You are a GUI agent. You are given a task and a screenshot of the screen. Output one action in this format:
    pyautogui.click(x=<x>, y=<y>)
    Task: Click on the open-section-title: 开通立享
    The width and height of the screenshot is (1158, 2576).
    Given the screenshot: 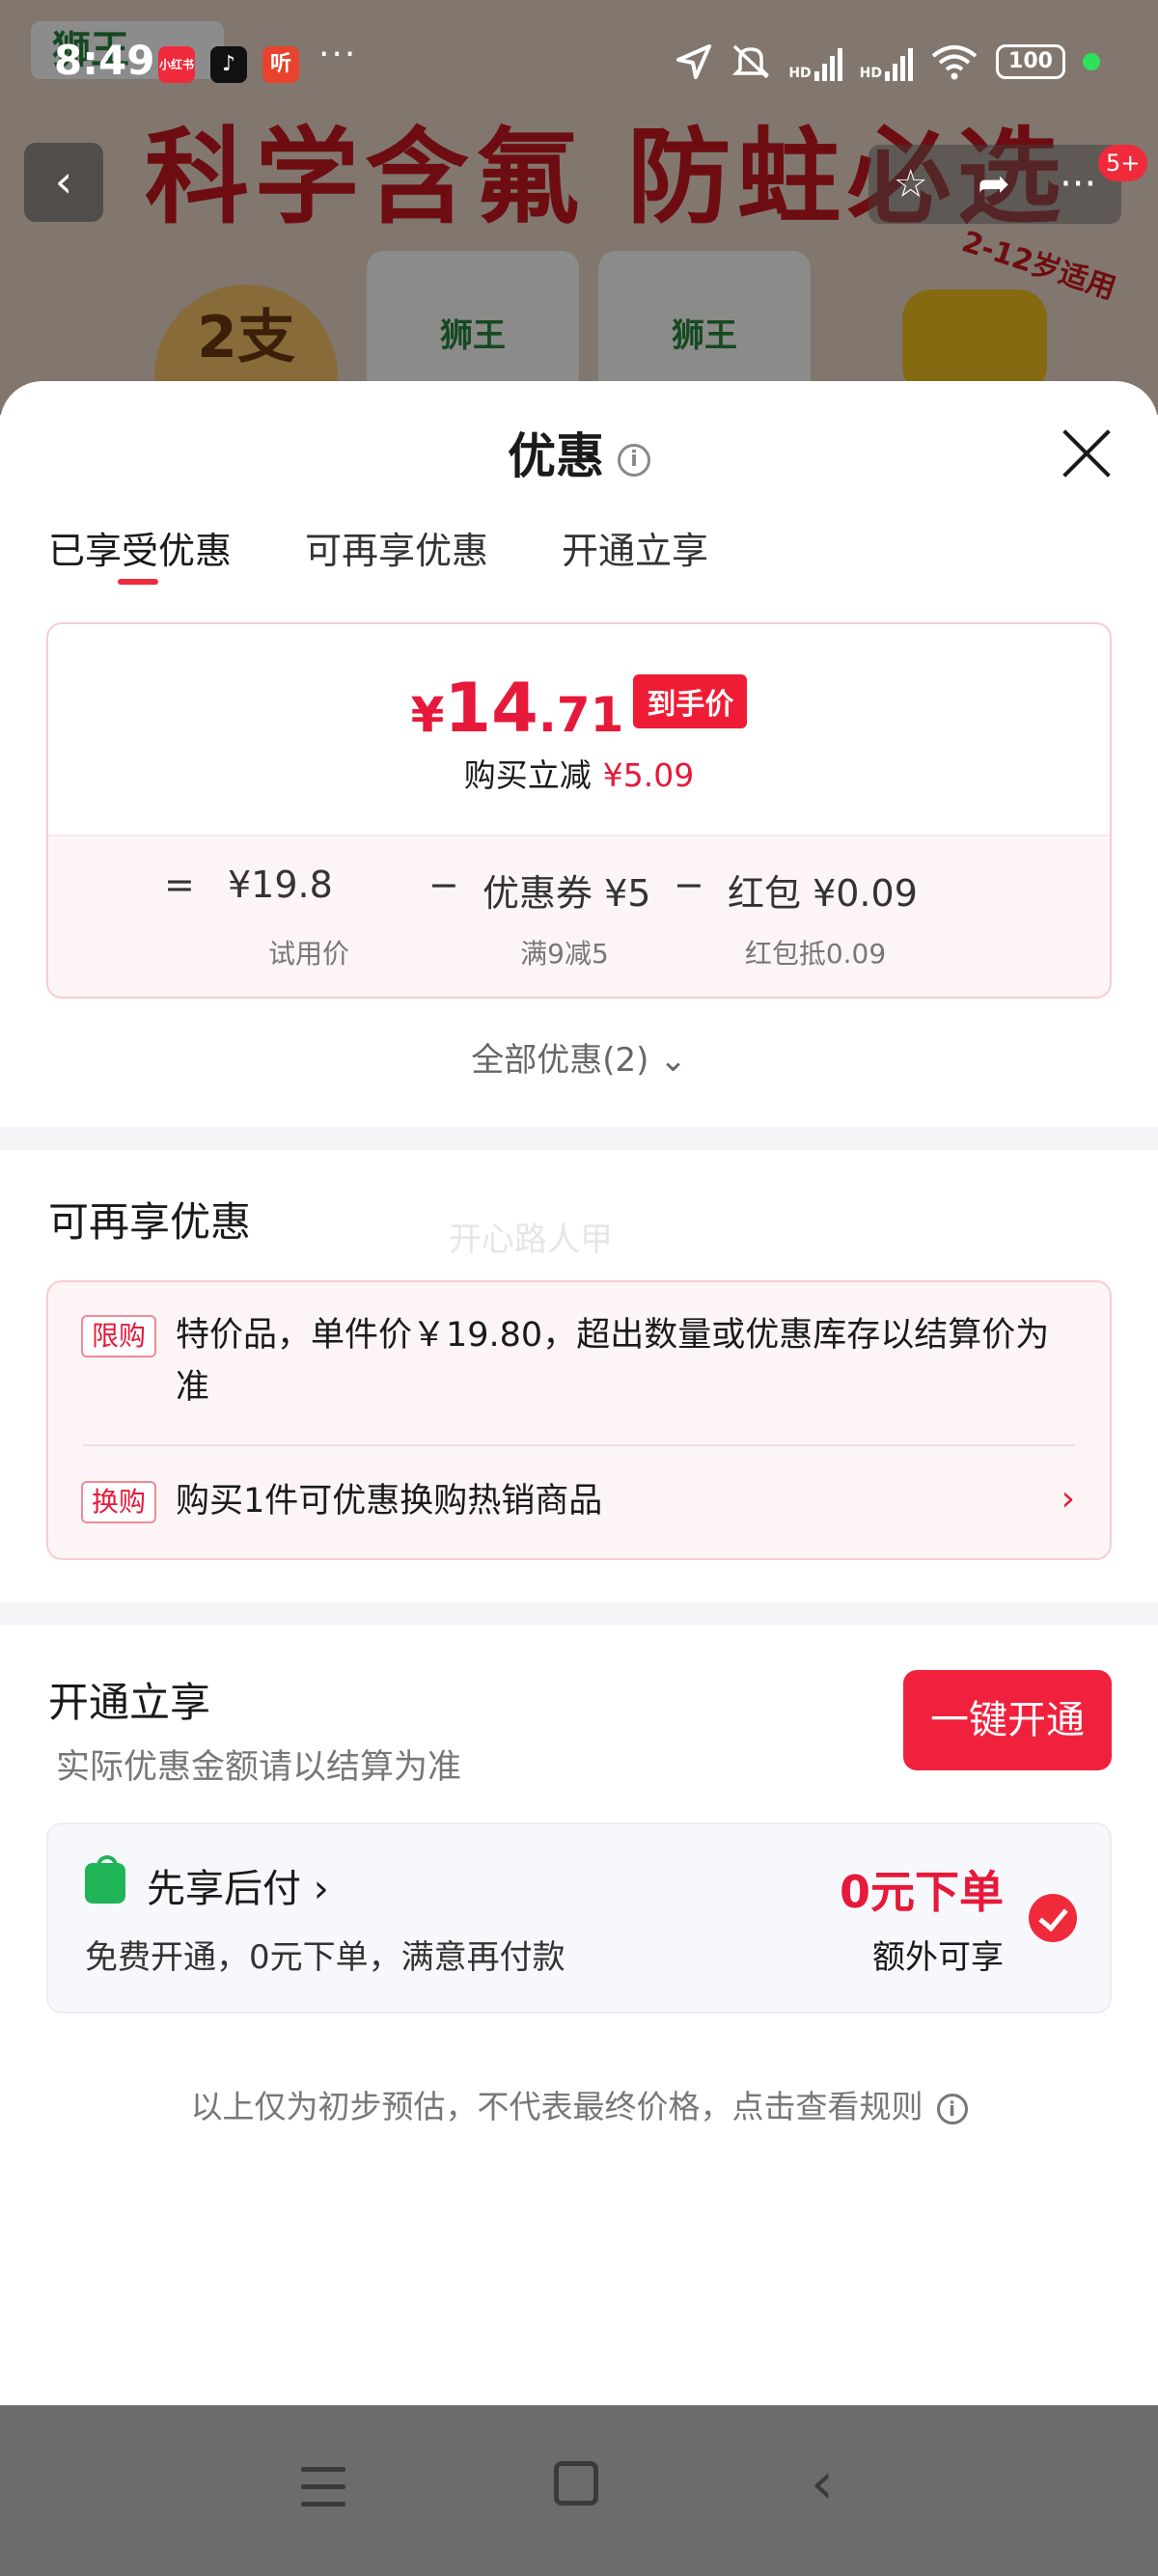 What is the action you would take?
    pyautogui.click(x=129, y=1703)
    